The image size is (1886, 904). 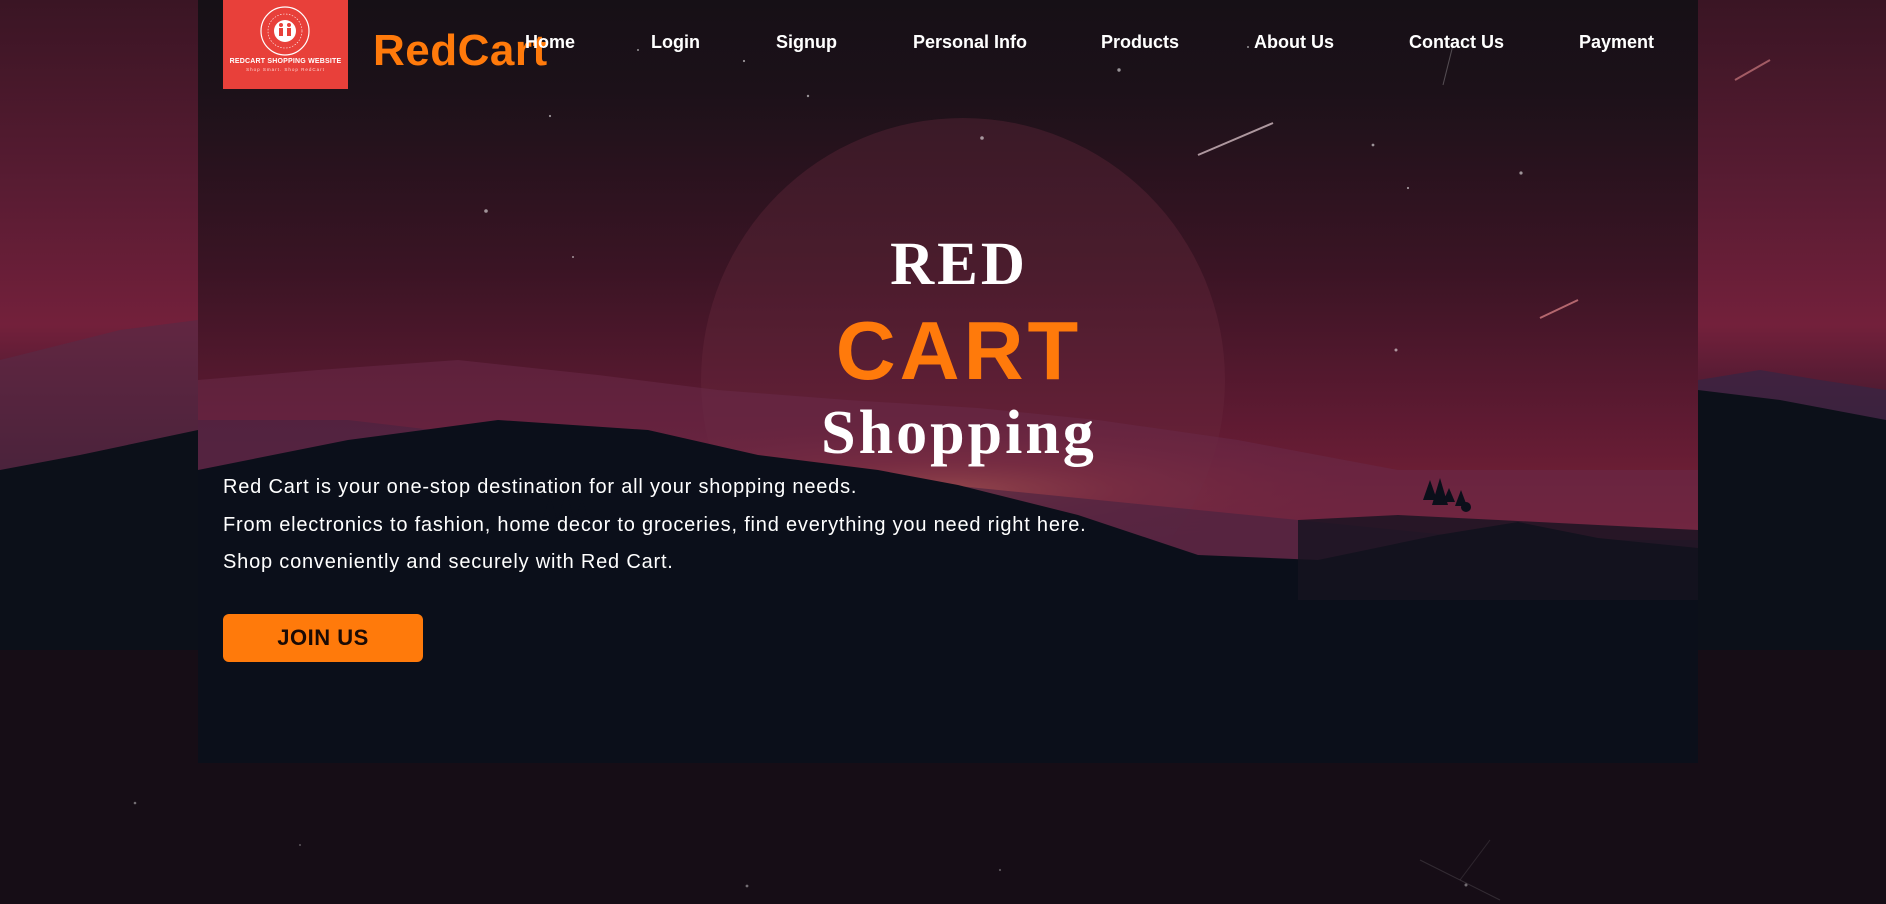 What do you see at coordinates (1616, 42) in the screenshot?
I see `nav-payment: Payment` at bounding box center [1616, 42].